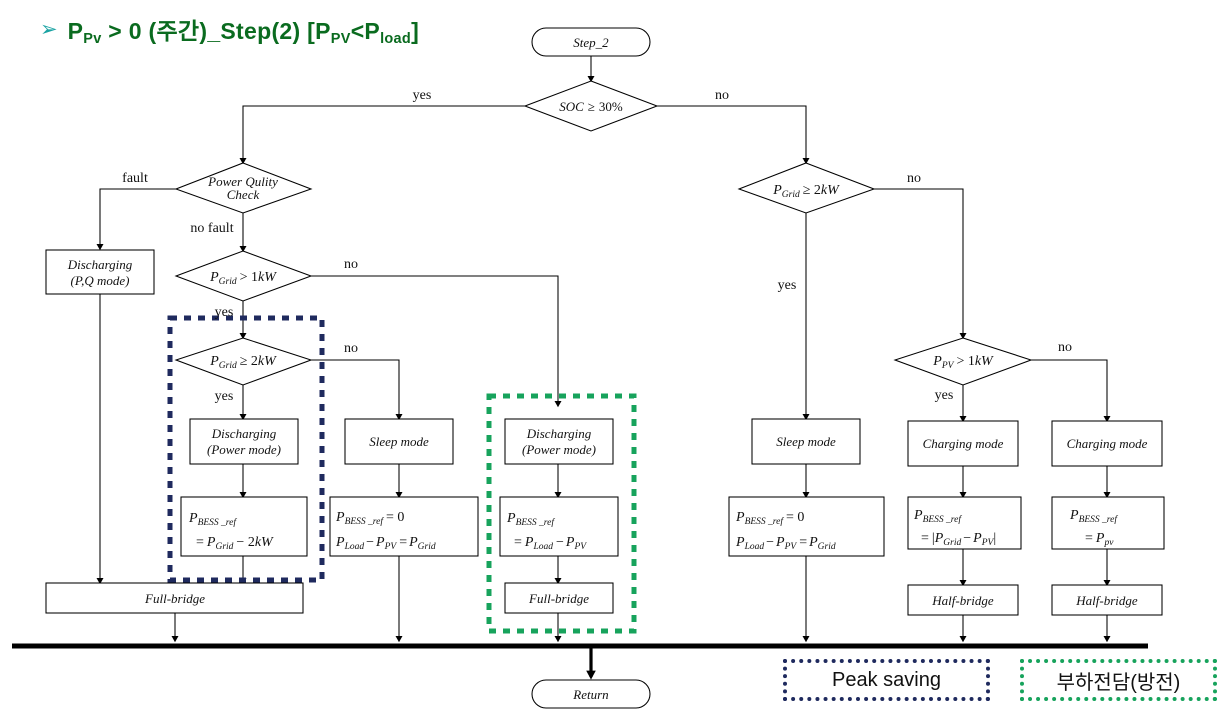  I want to click on node-full-bridge-left: Full-bridge, so click(174, 598).